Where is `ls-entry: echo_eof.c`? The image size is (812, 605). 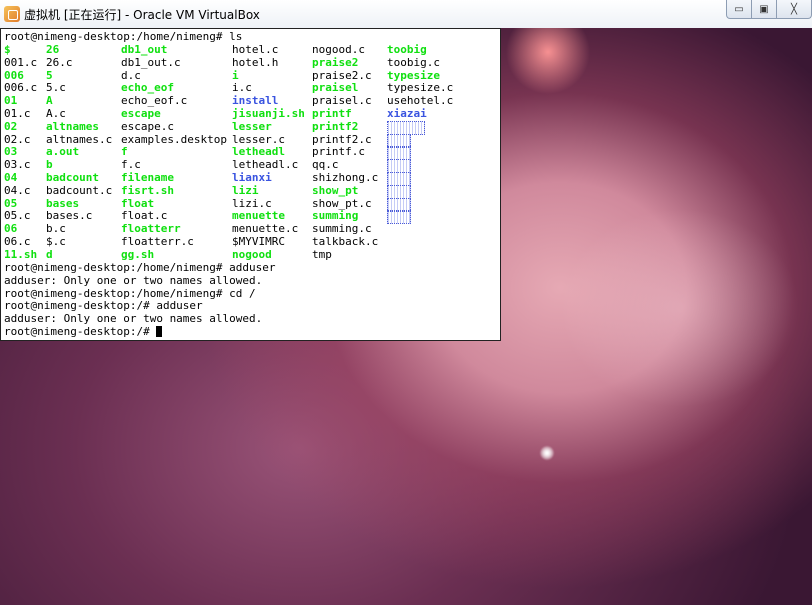
ls-entry: echo_eof.c is located at coordinates (154, 100).